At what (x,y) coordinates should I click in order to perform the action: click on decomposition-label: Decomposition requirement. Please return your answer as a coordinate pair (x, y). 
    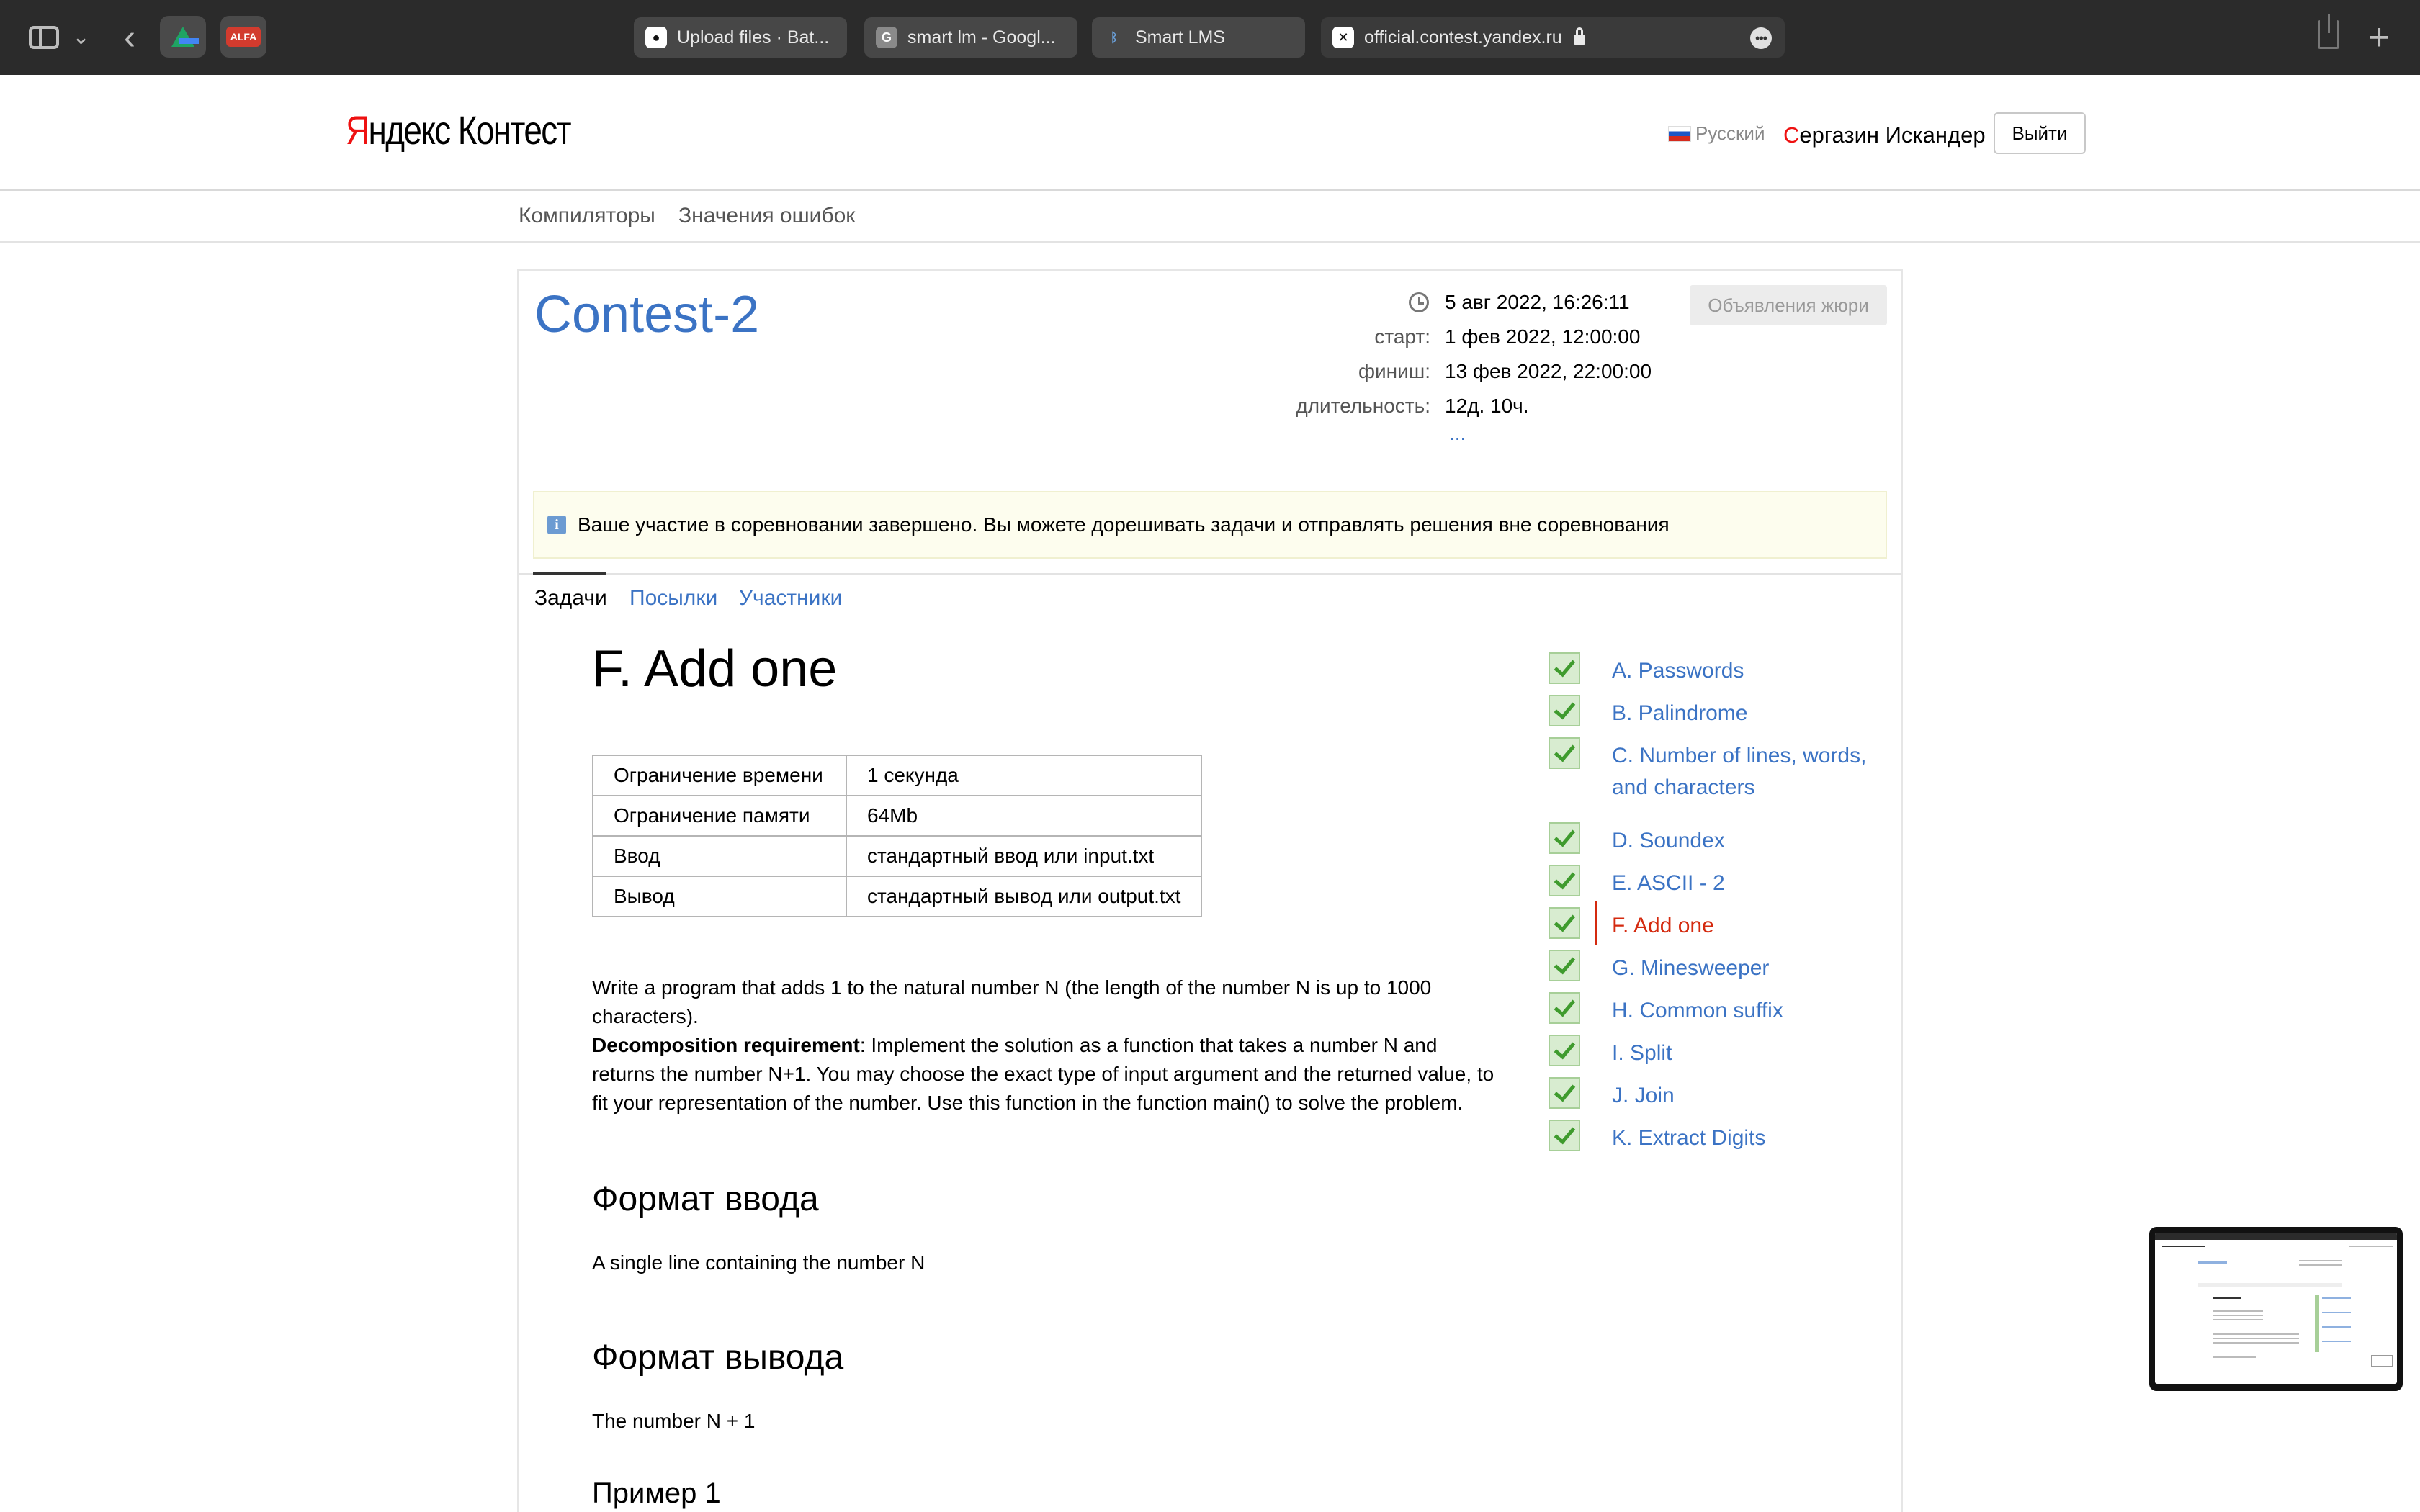
    Looking at the image, I should click on (726, 1045).